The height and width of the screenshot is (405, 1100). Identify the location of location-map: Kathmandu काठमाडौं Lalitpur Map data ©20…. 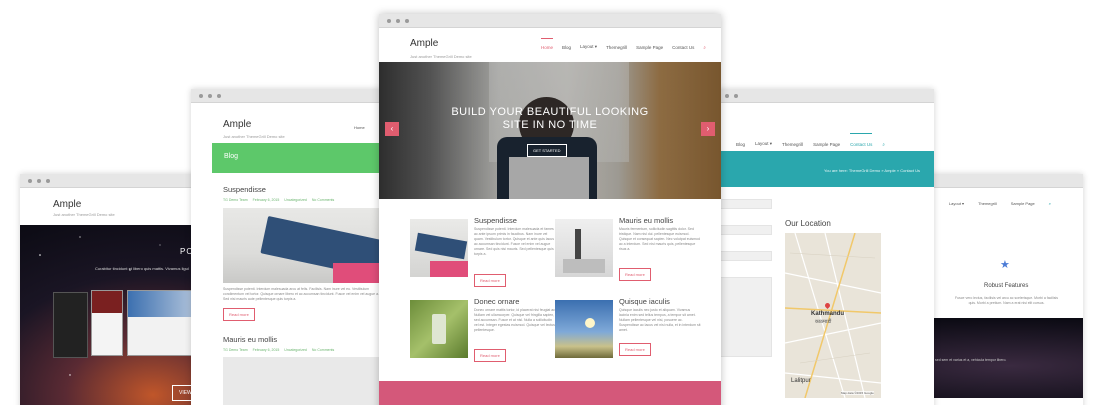
(833, 315).